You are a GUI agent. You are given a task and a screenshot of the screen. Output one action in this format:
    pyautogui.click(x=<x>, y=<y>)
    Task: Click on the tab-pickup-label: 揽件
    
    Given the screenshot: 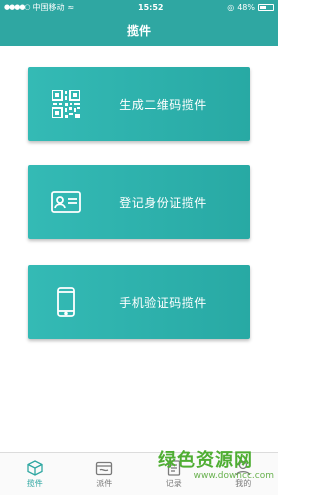 What is the action you would take?
    pyautogui.click(x=34, y=483)
    